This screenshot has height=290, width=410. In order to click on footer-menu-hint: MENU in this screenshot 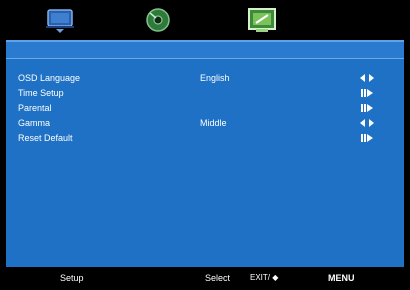, I will do `click(341, 278)`.